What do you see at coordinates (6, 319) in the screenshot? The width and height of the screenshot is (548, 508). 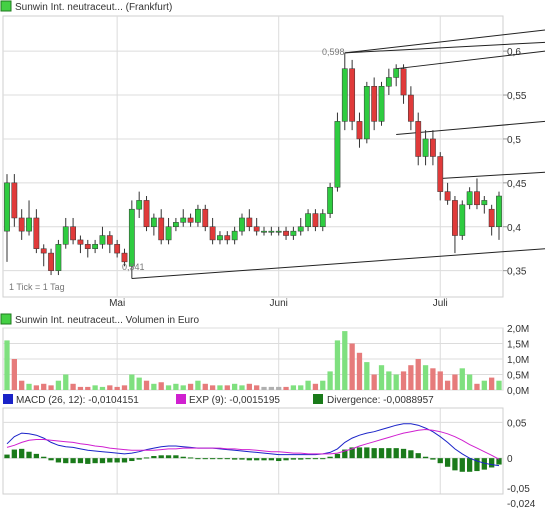 I see `volume-legend-icon` at bounding box center [6, 319].